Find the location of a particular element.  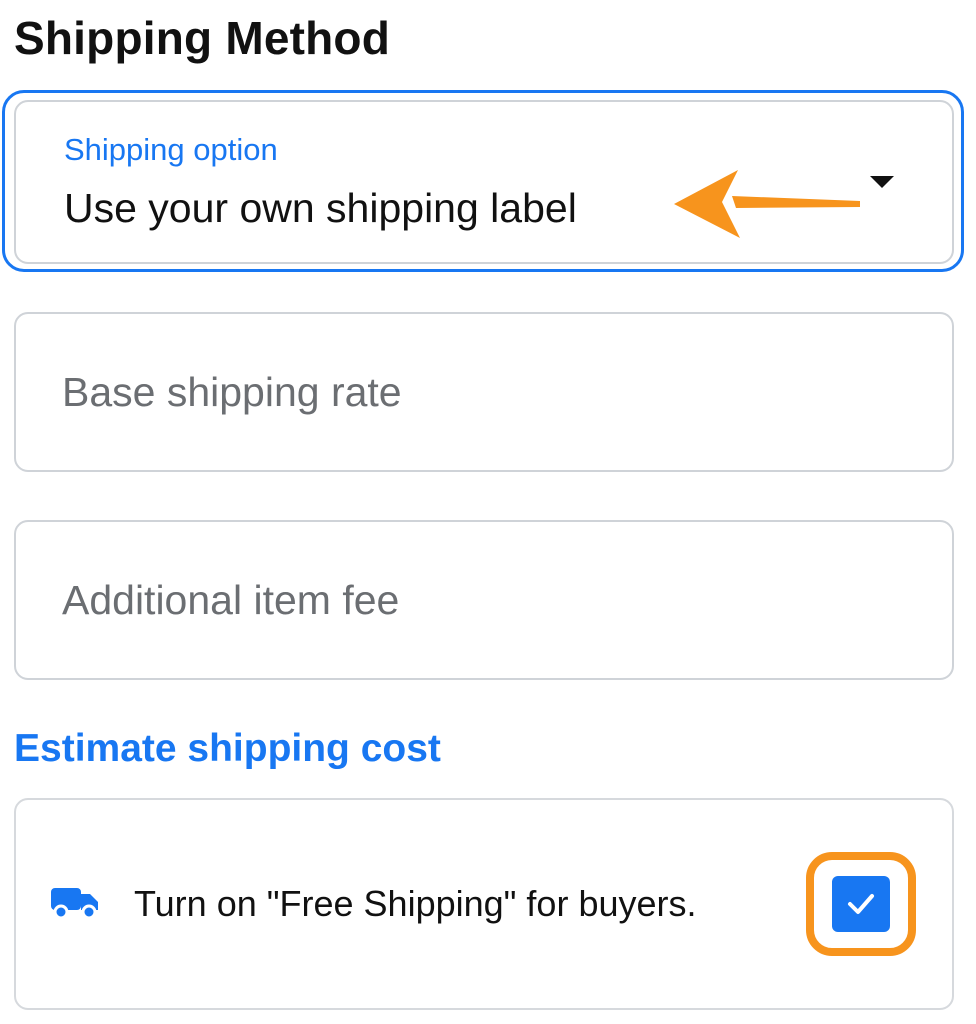

page-title: Shipping Method is located at coordinates (202, 38).